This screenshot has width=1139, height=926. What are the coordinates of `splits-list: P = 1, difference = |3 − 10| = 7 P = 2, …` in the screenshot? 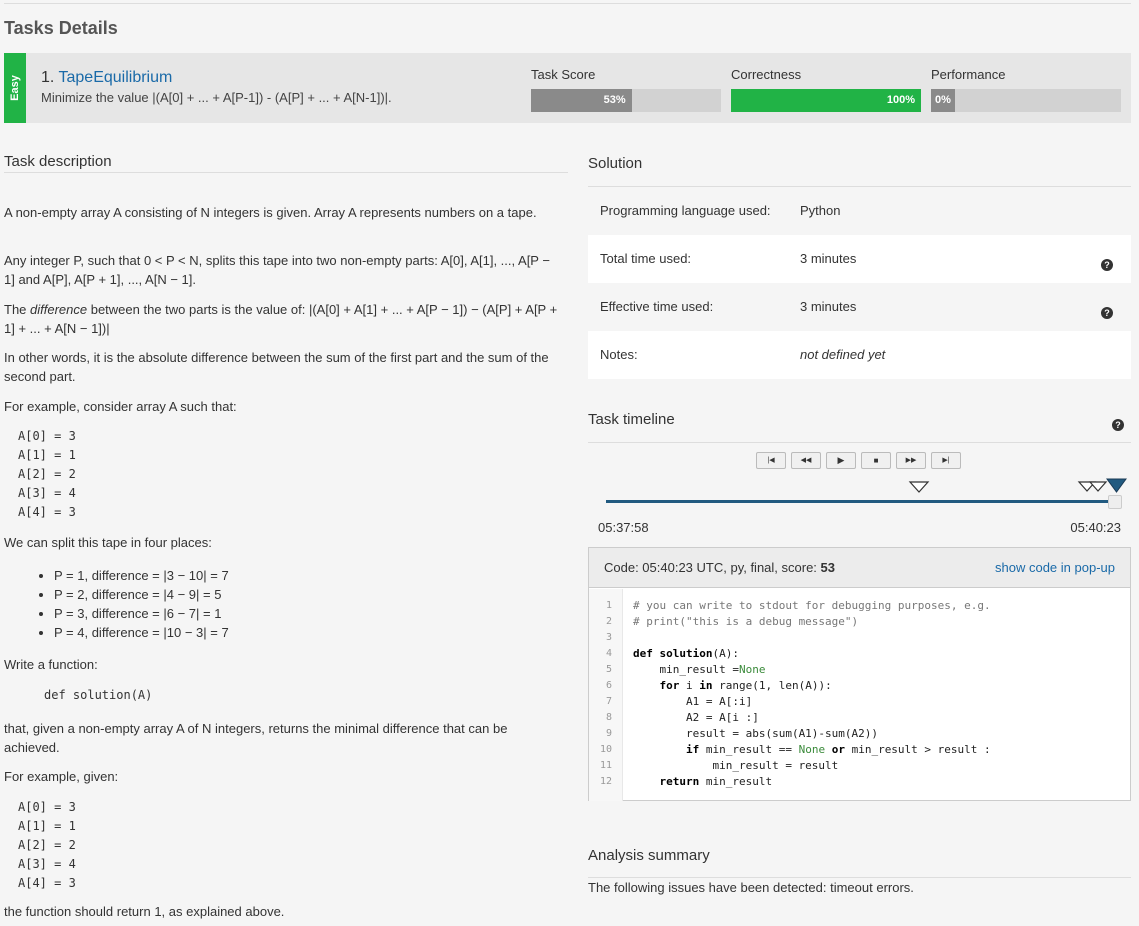 It's located at (141, 604).